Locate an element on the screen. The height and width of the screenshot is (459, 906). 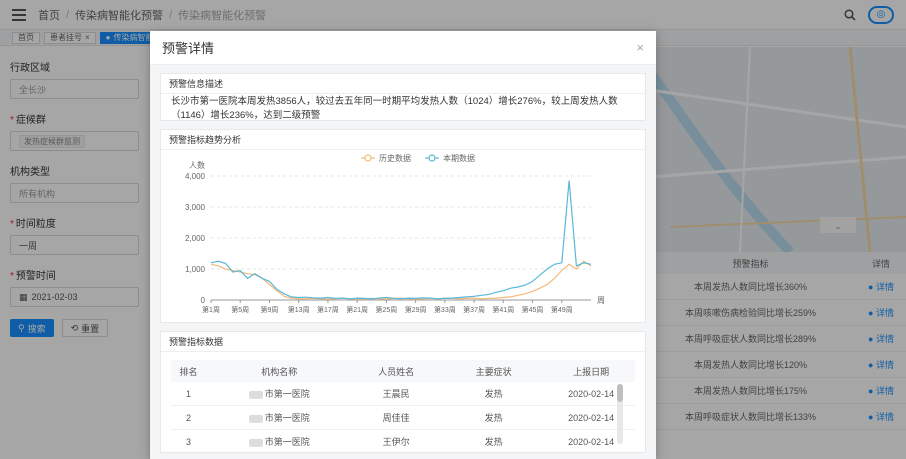
x-tick-label: 第33周 is located at coordinates (445, 309).